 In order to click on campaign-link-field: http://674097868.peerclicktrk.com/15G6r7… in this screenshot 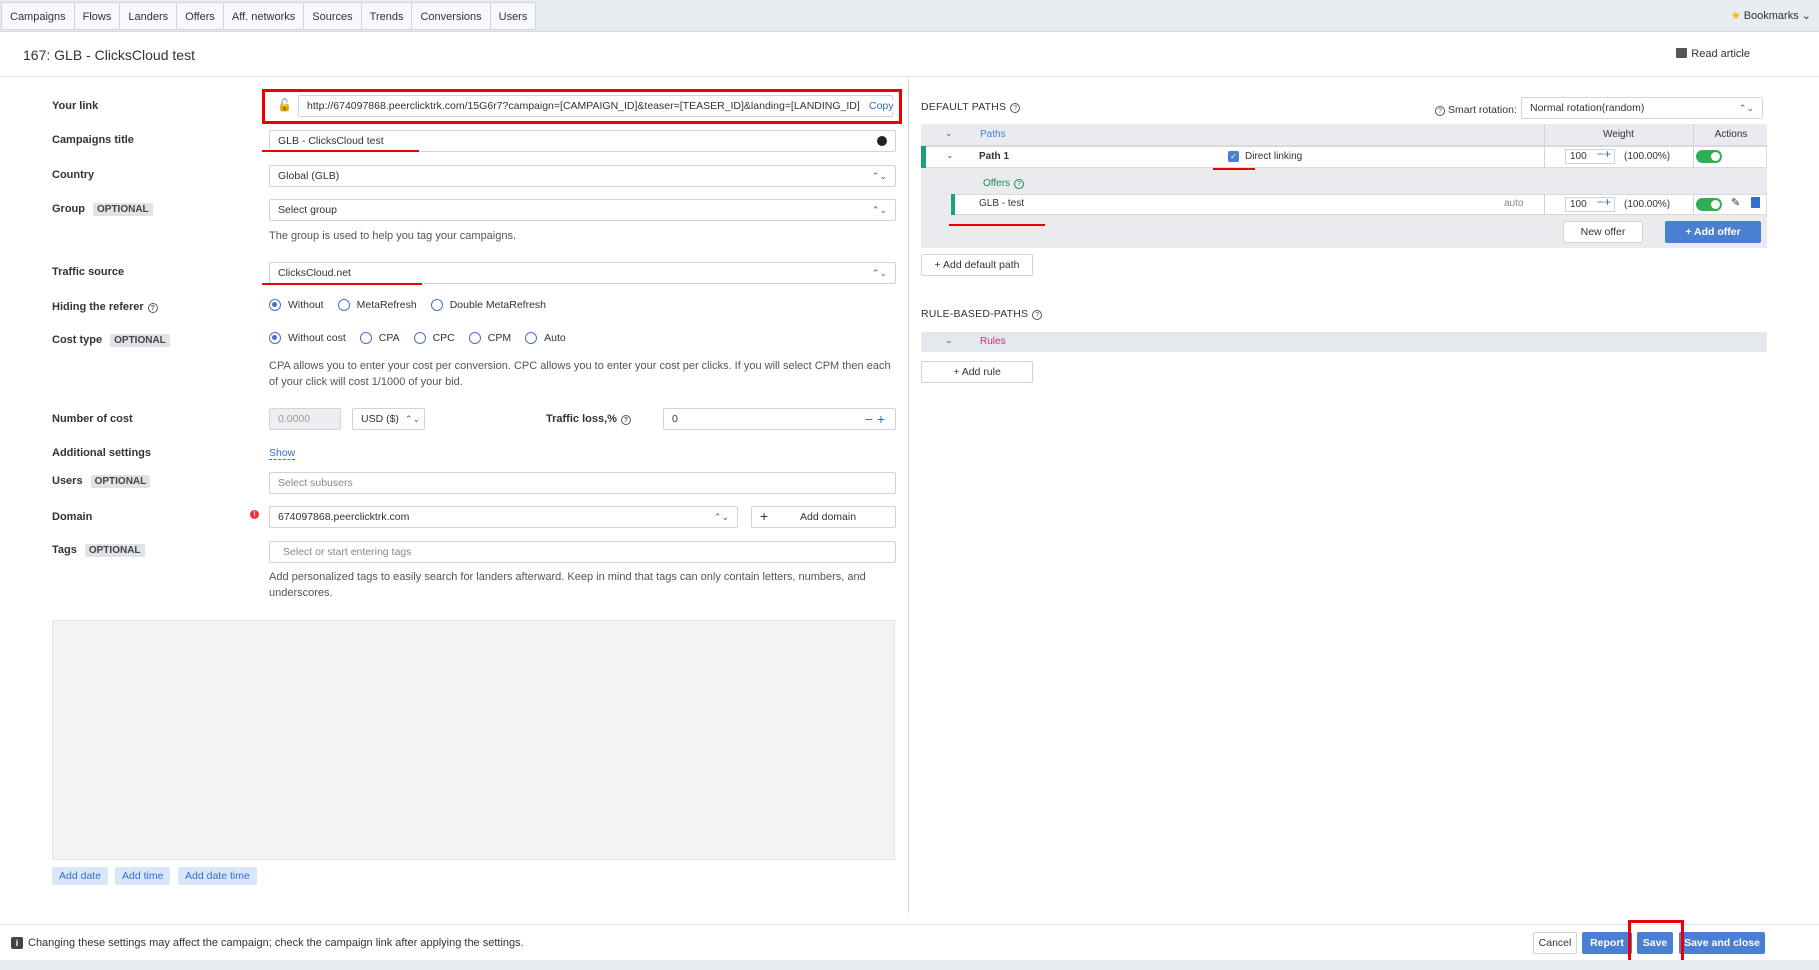, I will do `click(595, 106)`.